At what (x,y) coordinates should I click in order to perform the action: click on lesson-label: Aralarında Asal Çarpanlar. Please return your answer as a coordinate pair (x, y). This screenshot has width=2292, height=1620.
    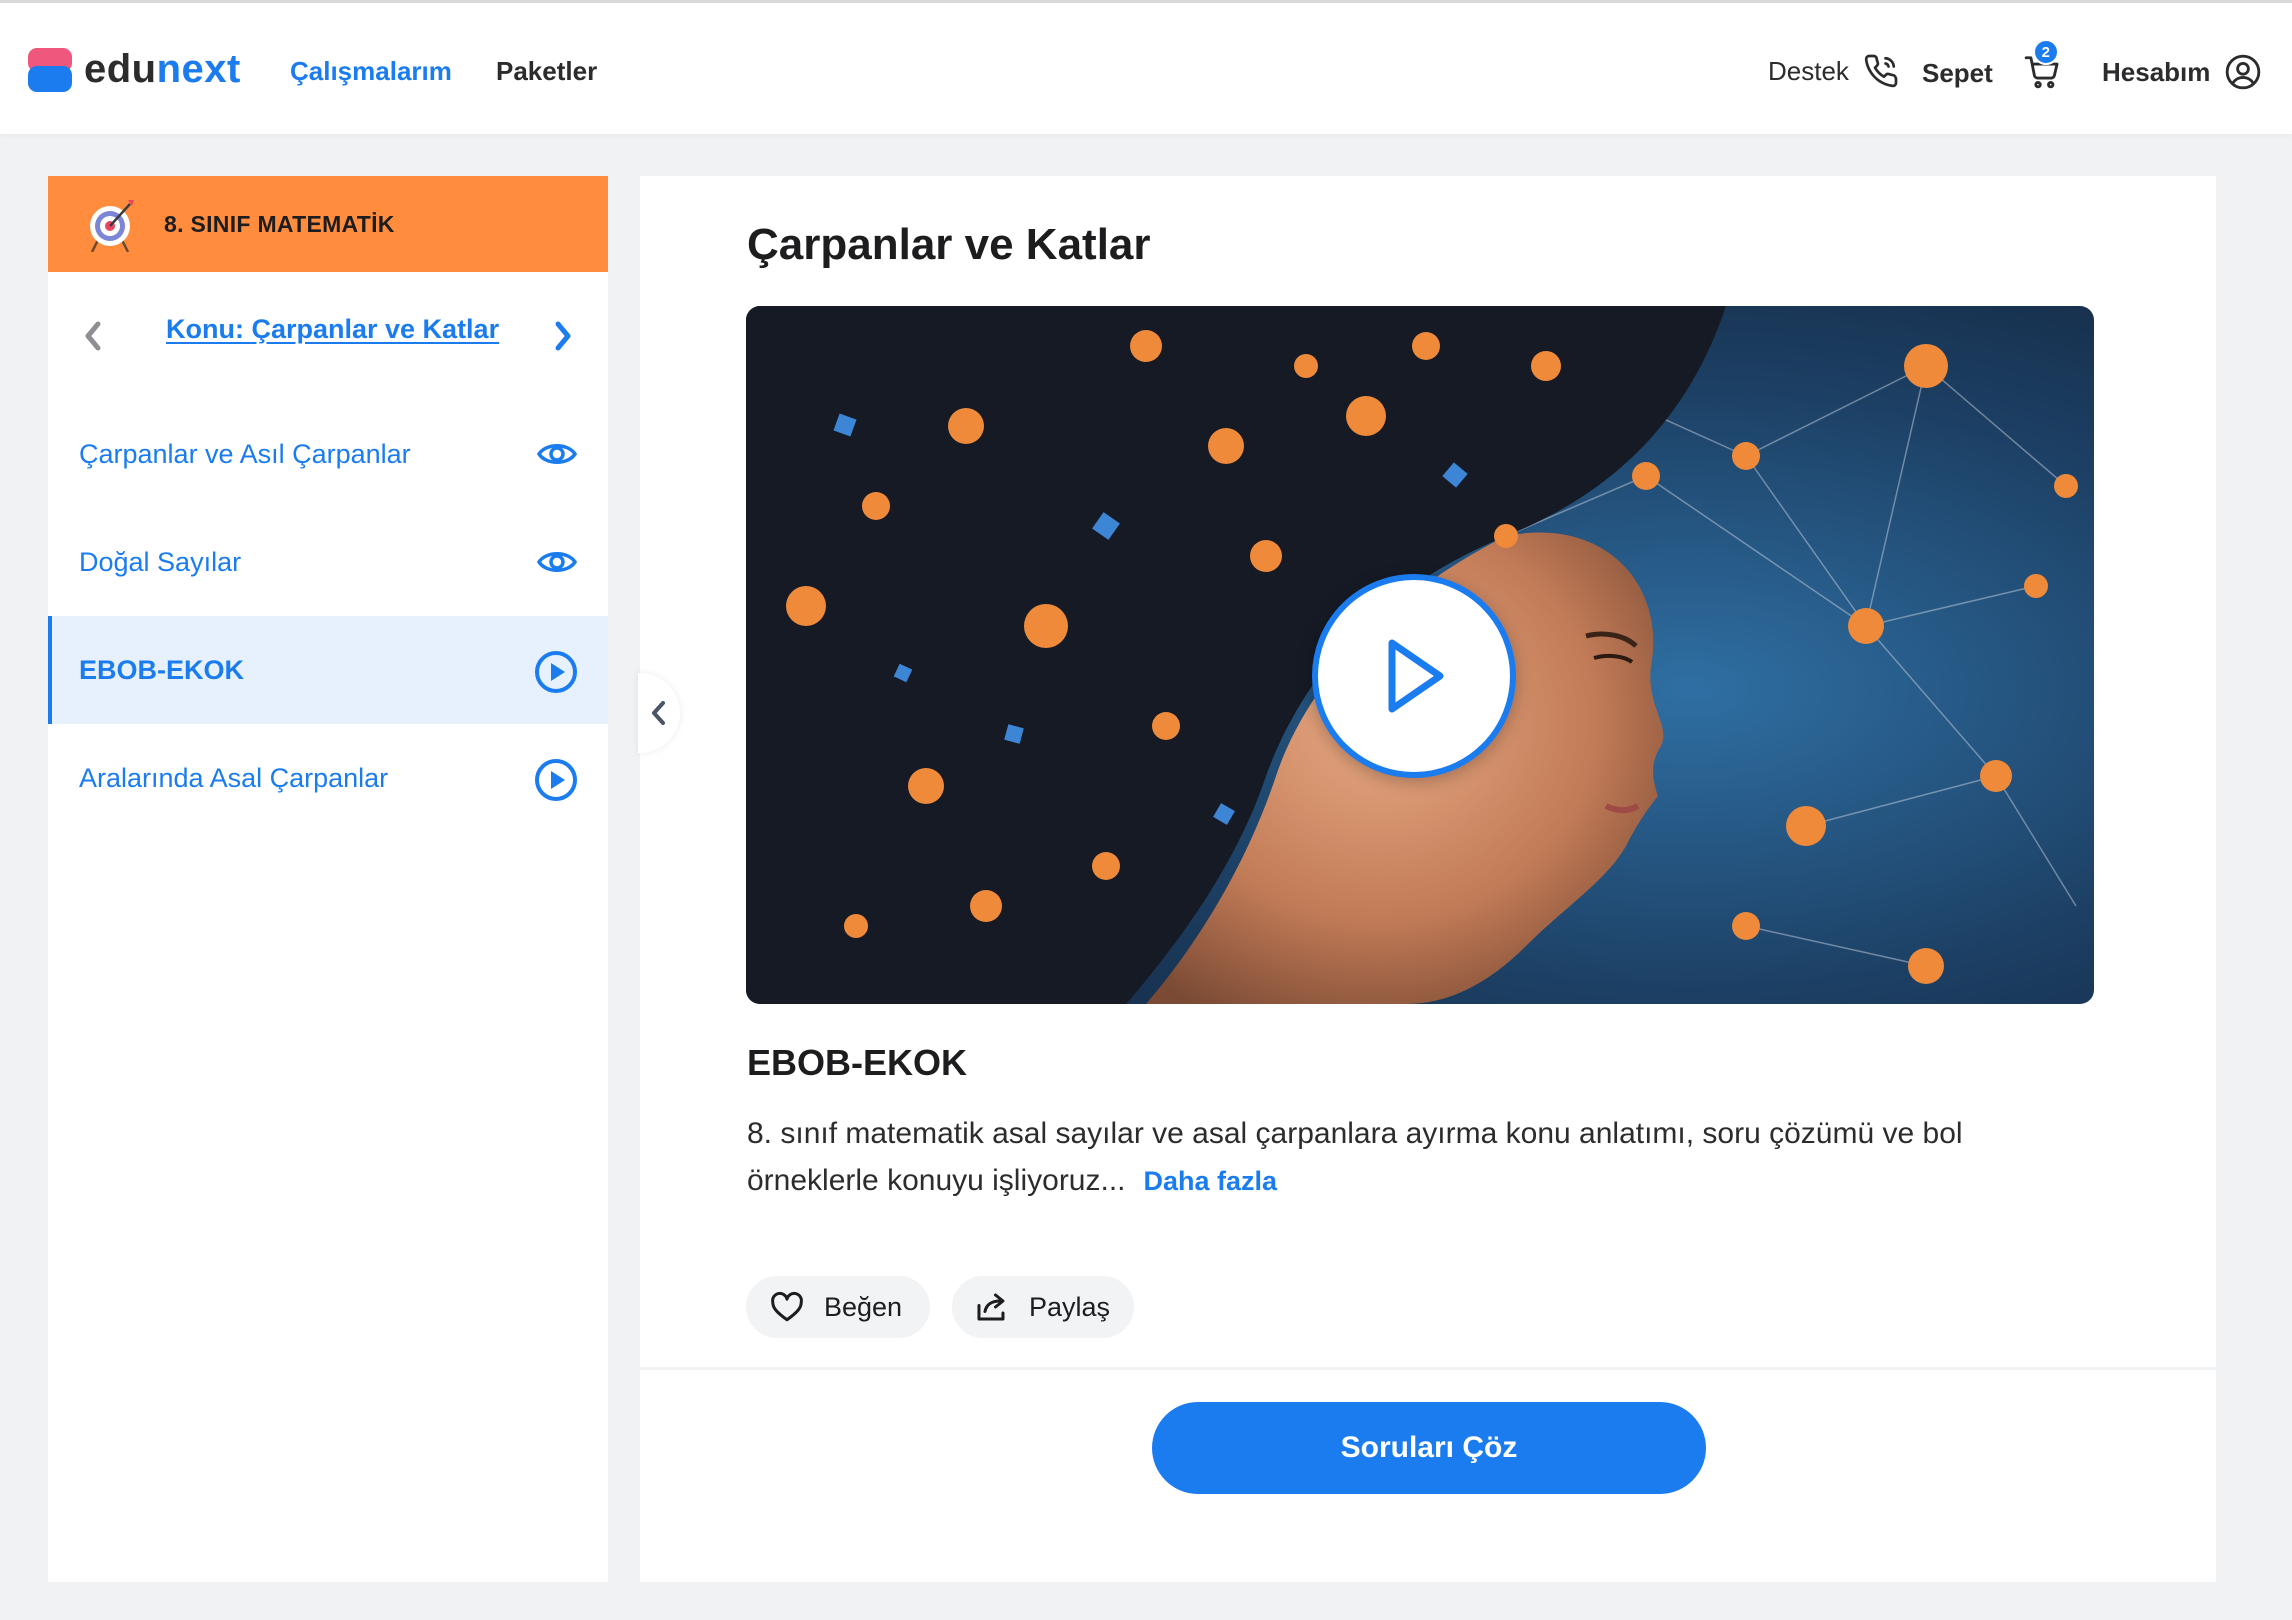
    Looking at the image, I should click on (234, 777).